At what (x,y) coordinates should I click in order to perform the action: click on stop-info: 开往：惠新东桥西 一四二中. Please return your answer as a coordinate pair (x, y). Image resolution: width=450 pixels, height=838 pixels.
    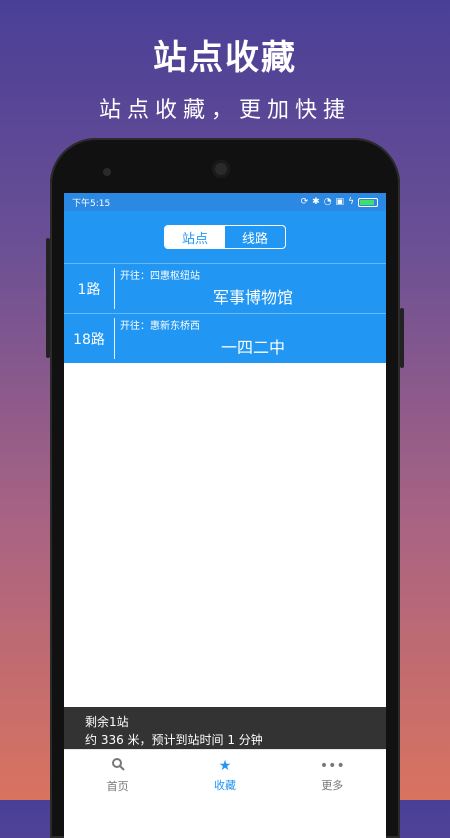
    Looking at the image, I should click on (250, 338).